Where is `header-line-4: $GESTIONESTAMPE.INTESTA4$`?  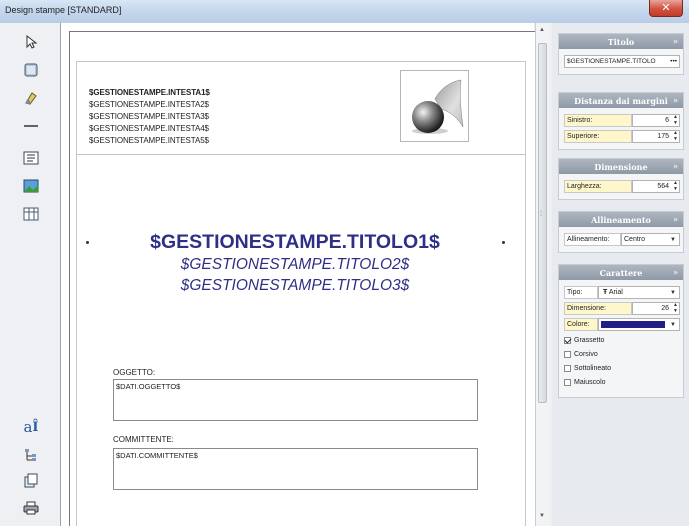
header-line-4: $GESTIONESTAMPE.INTESTA4$ is located at coordinates (149, 128).